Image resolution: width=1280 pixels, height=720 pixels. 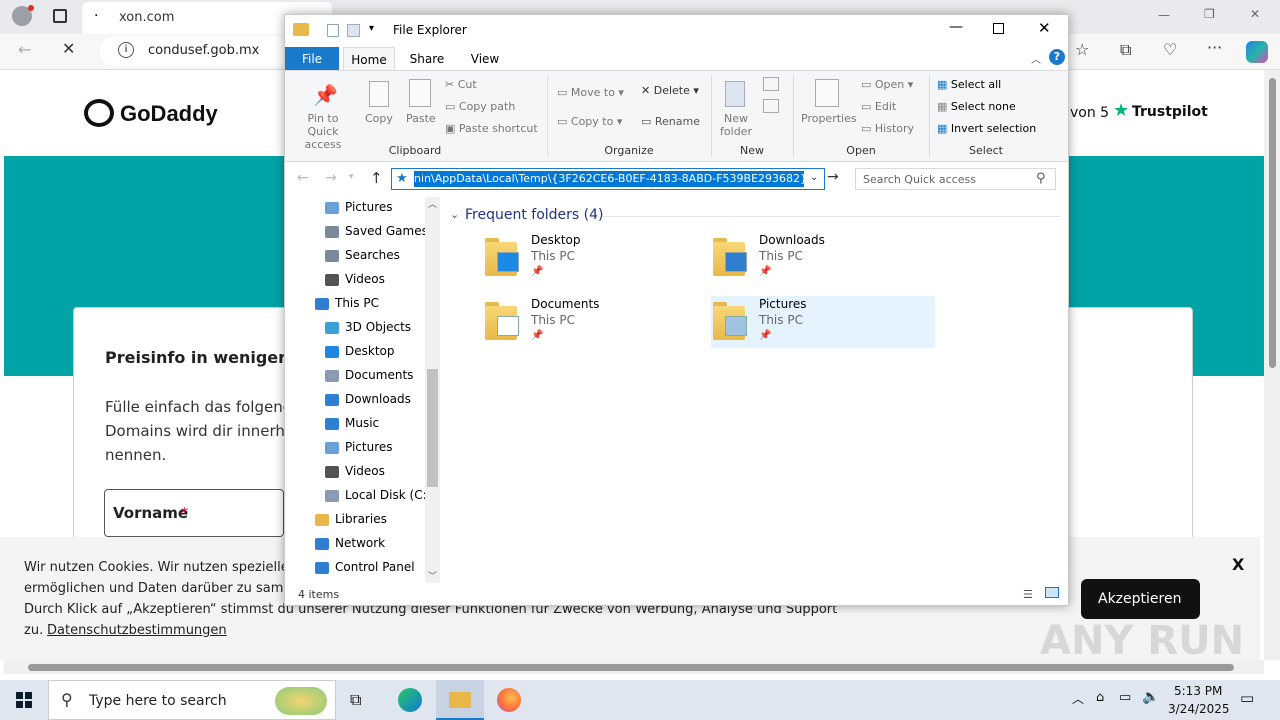 I want to click on vertical-scrollbar, so click(x=1272, y=365).